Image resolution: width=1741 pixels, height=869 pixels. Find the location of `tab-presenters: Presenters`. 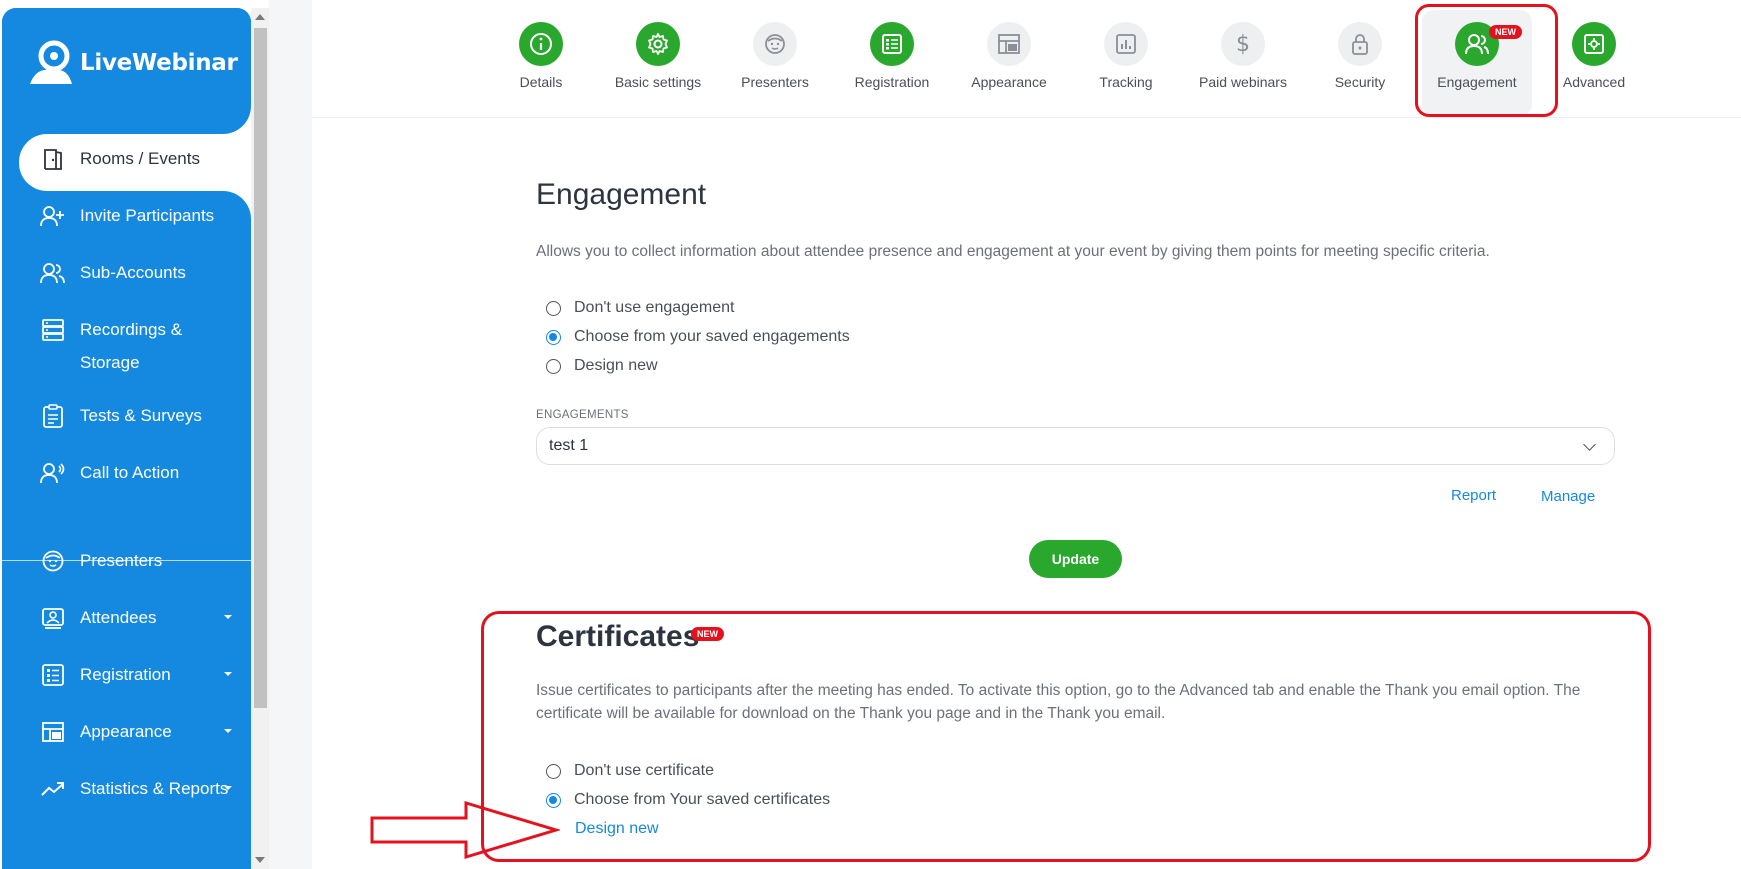

tab-presenters: Presenters is located at coordinates (775, 56).